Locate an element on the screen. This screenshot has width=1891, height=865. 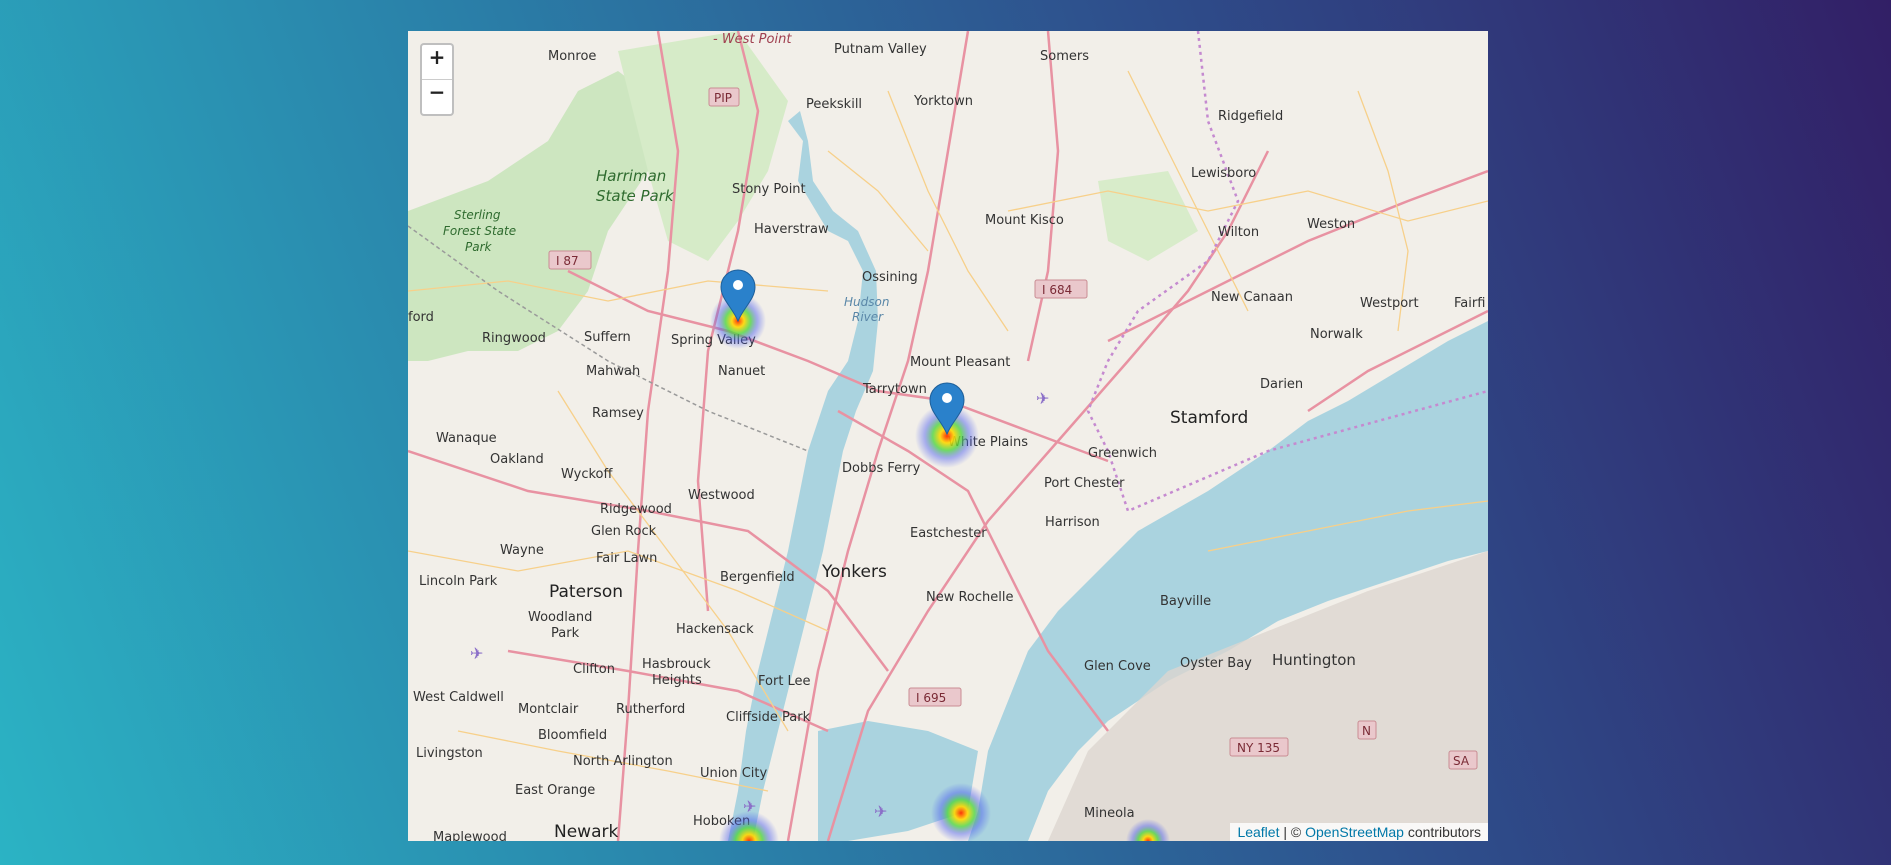
route-shield-i684: I 684 is located at coordinates (1061, 289).